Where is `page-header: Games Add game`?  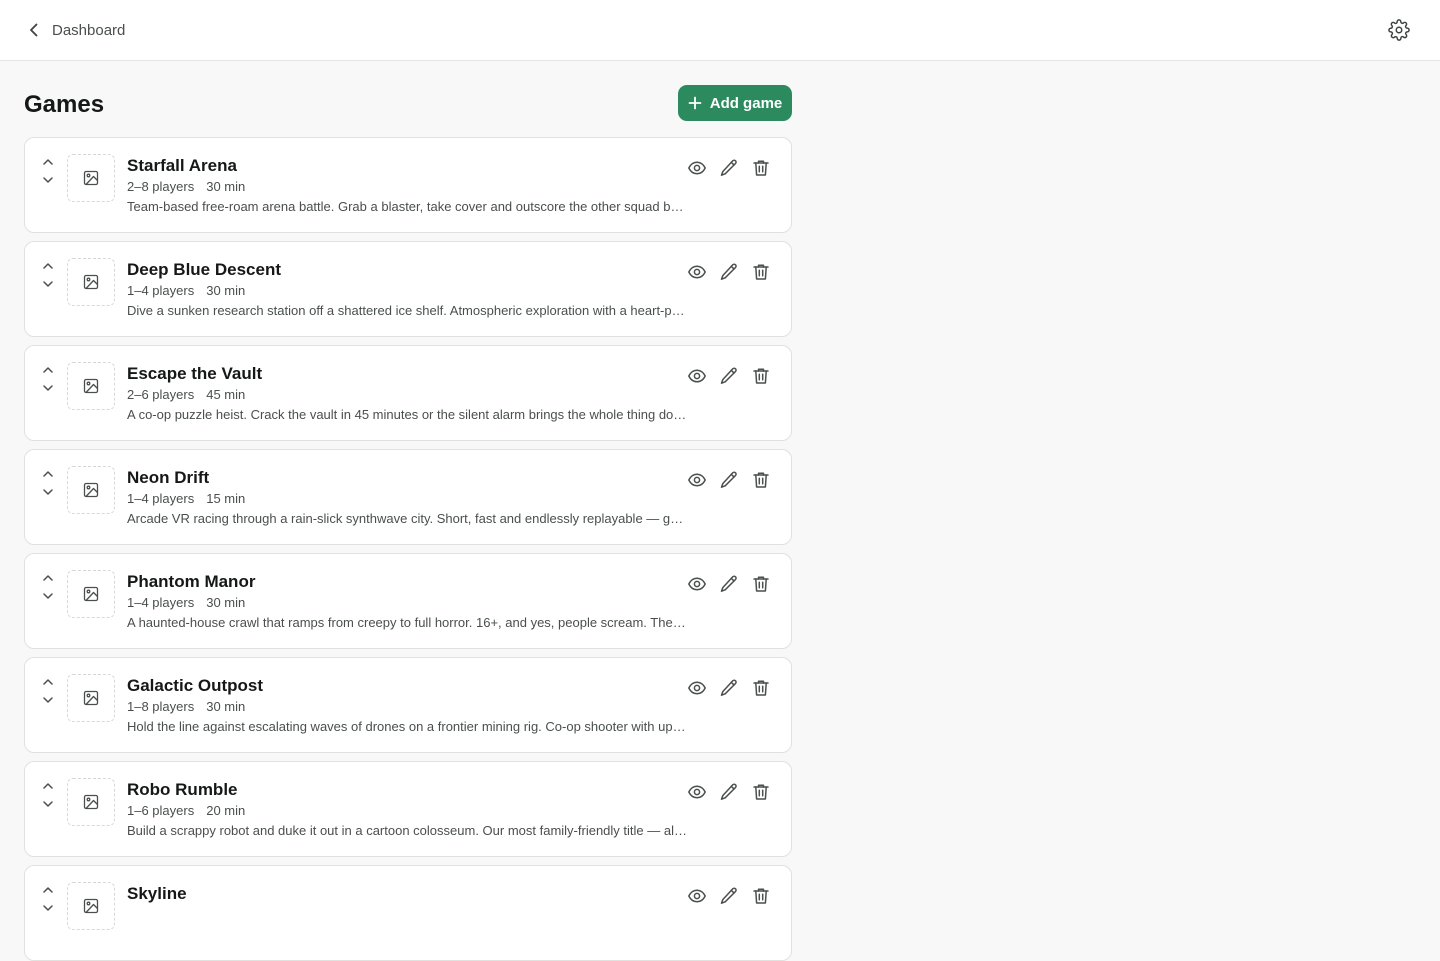 page-header: Games Add game is located at coordinates (408, 99).